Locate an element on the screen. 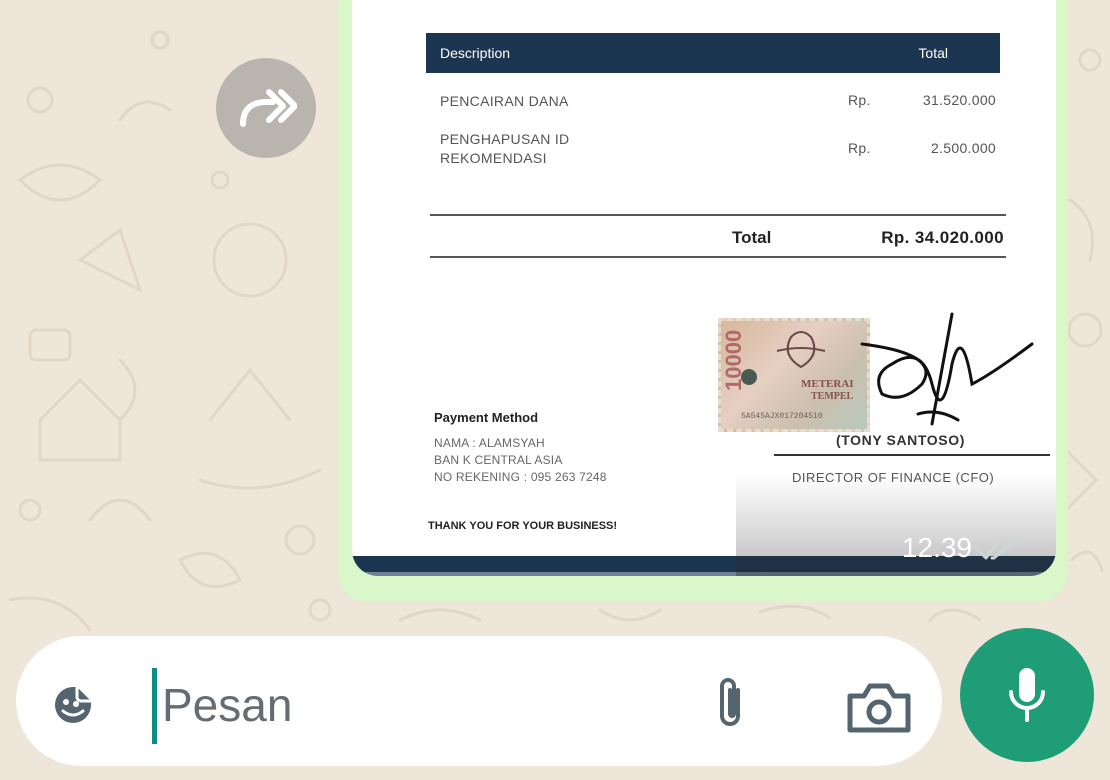 The height and width of the screenshot is (780, 1110). item-amount: 31.520.000 is located at coordinates (959, 100).